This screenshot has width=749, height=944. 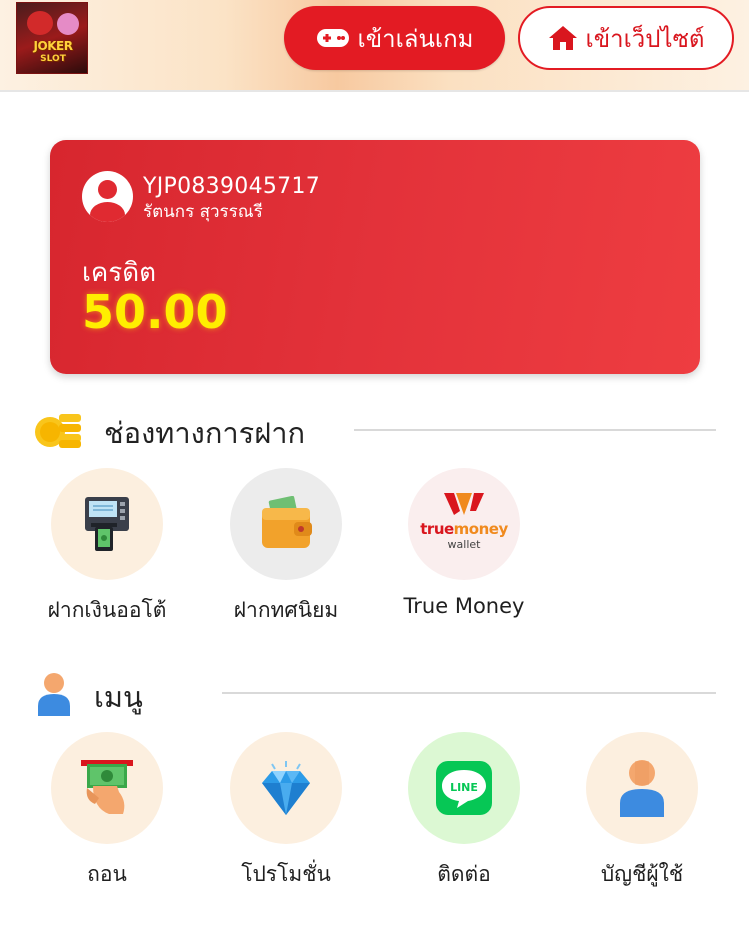 What do you see at coordinates (54, 694) in the screenshot?
I see `user-section-icon` at bounding box center [54, 694].